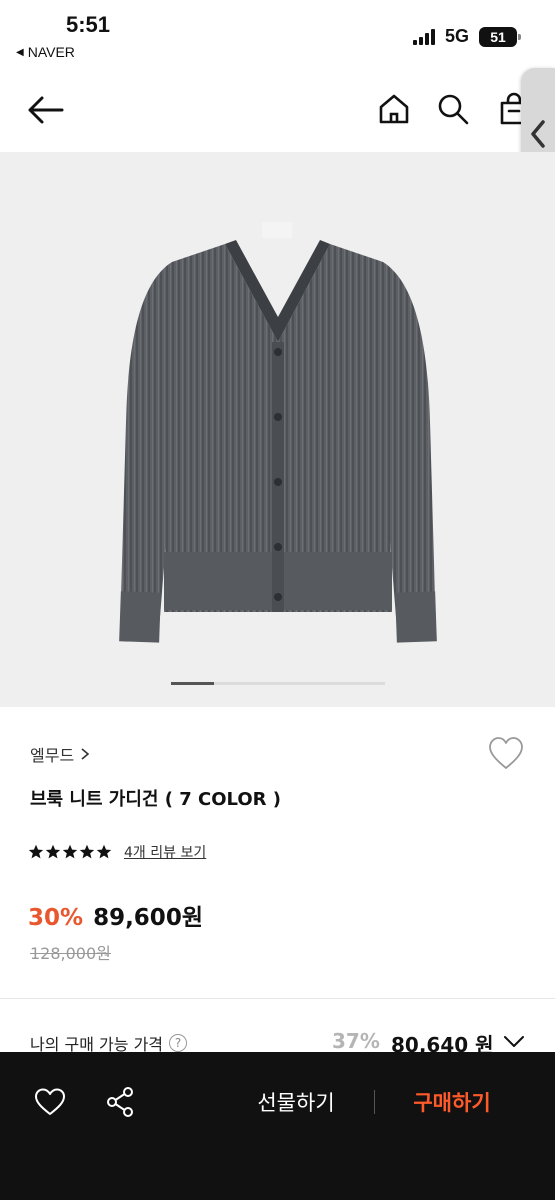 This screenshot has width=555, height=1200. I want to click on bottom-wishlist-button, so click(50, 1102).